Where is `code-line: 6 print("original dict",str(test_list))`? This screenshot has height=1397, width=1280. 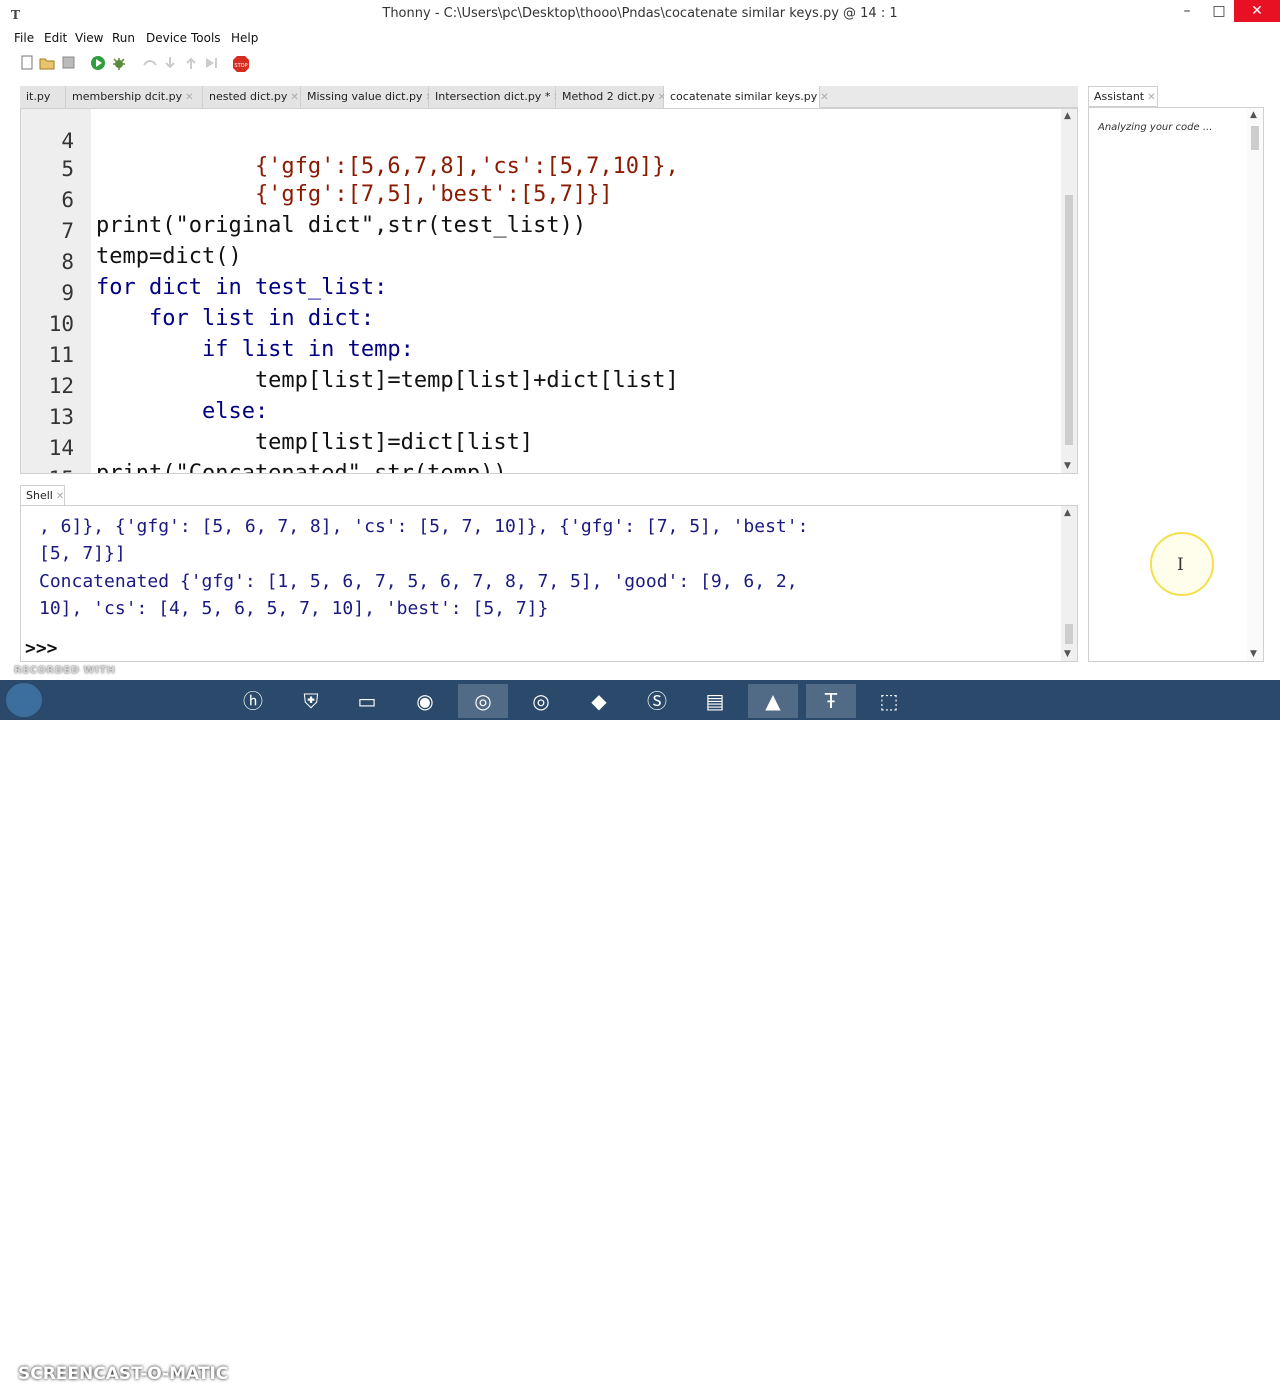 code-line: 6 print("original dict",str(test_list)) is located at coordinates (324, 213).